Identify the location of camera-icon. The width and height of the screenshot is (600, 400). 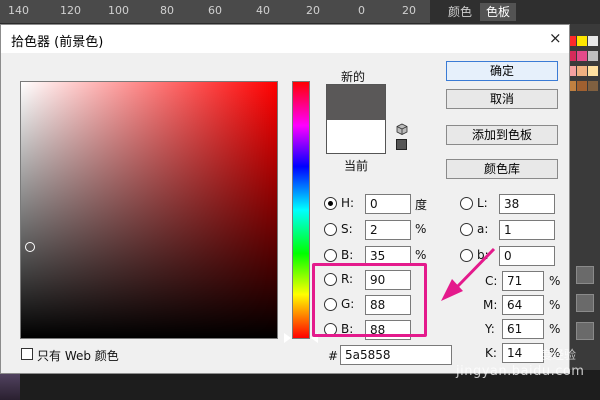
(585, 303).